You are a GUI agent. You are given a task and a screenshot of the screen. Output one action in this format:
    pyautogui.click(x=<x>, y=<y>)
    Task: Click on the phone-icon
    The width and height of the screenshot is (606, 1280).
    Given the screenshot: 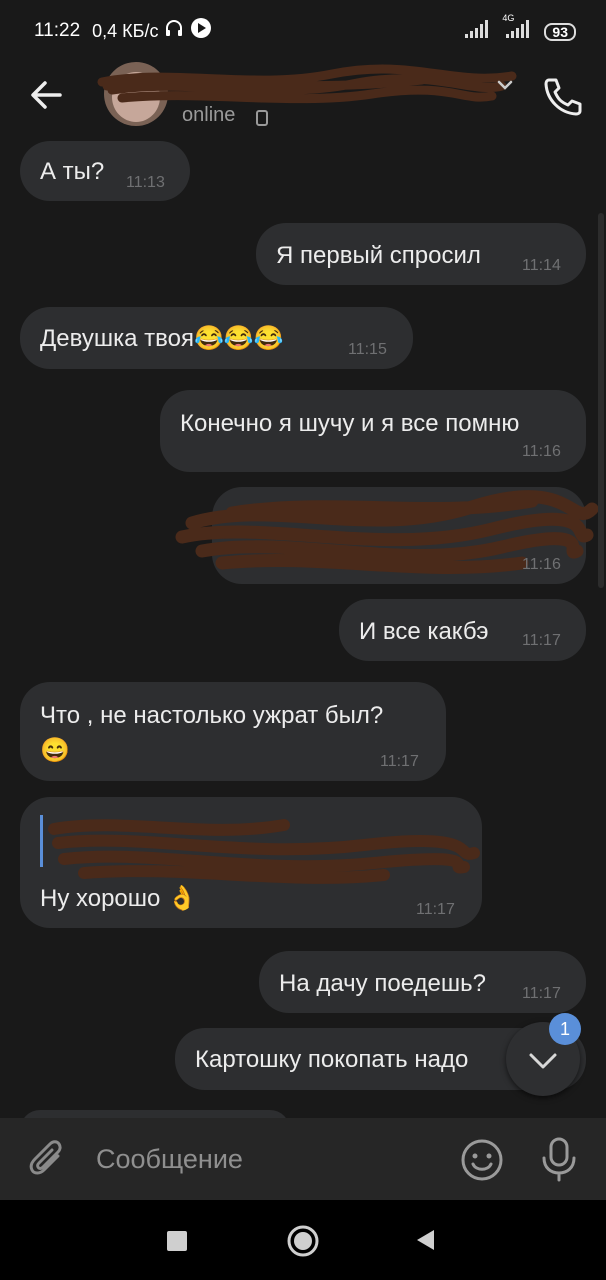 What is the action you would take?
    pyautogui.click(x=563, y=97)
    